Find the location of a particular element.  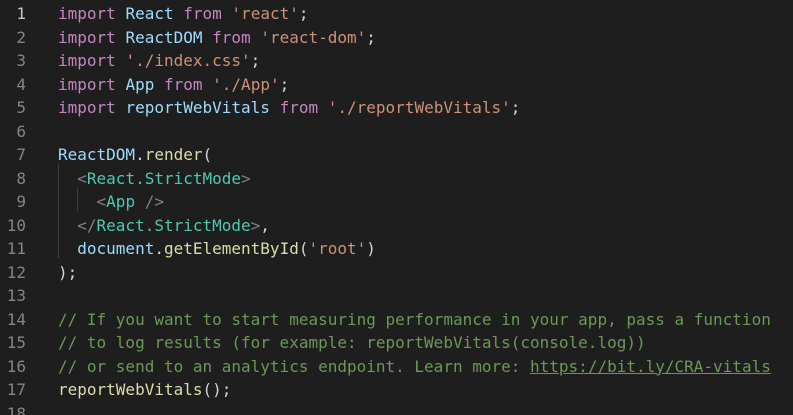

code-token: > is located at coordinates (255, 225).